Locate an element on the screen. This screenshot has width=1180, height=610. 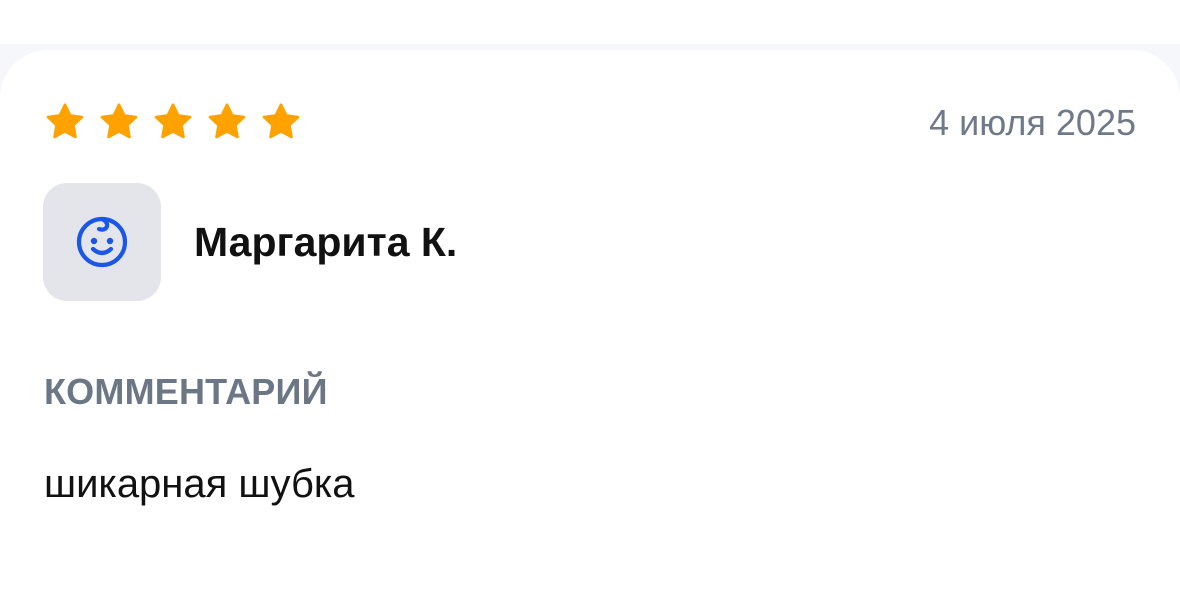
star-rating is located at coordinates (173, 122).